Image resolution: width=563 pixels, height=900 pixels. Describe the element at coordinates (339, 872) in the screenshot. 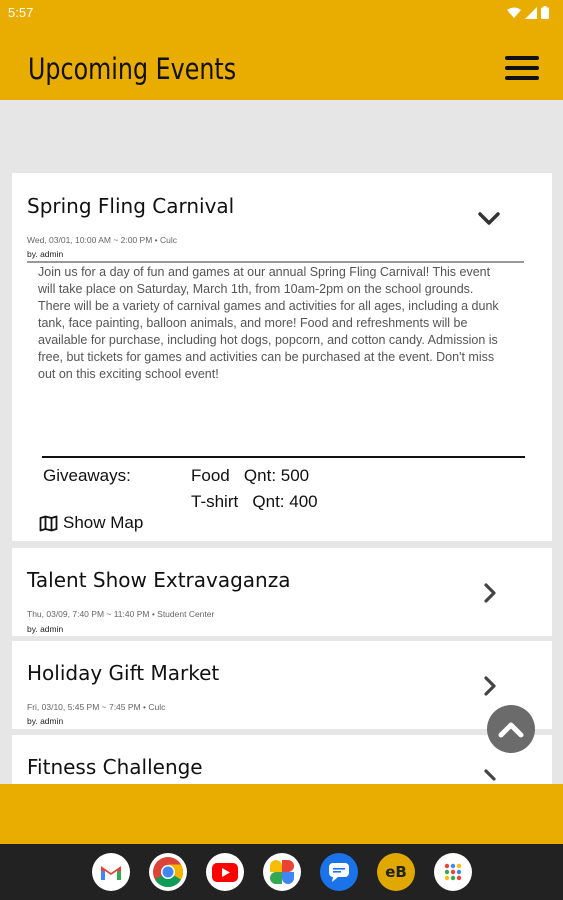

I see `messages-app-icon` at that location.